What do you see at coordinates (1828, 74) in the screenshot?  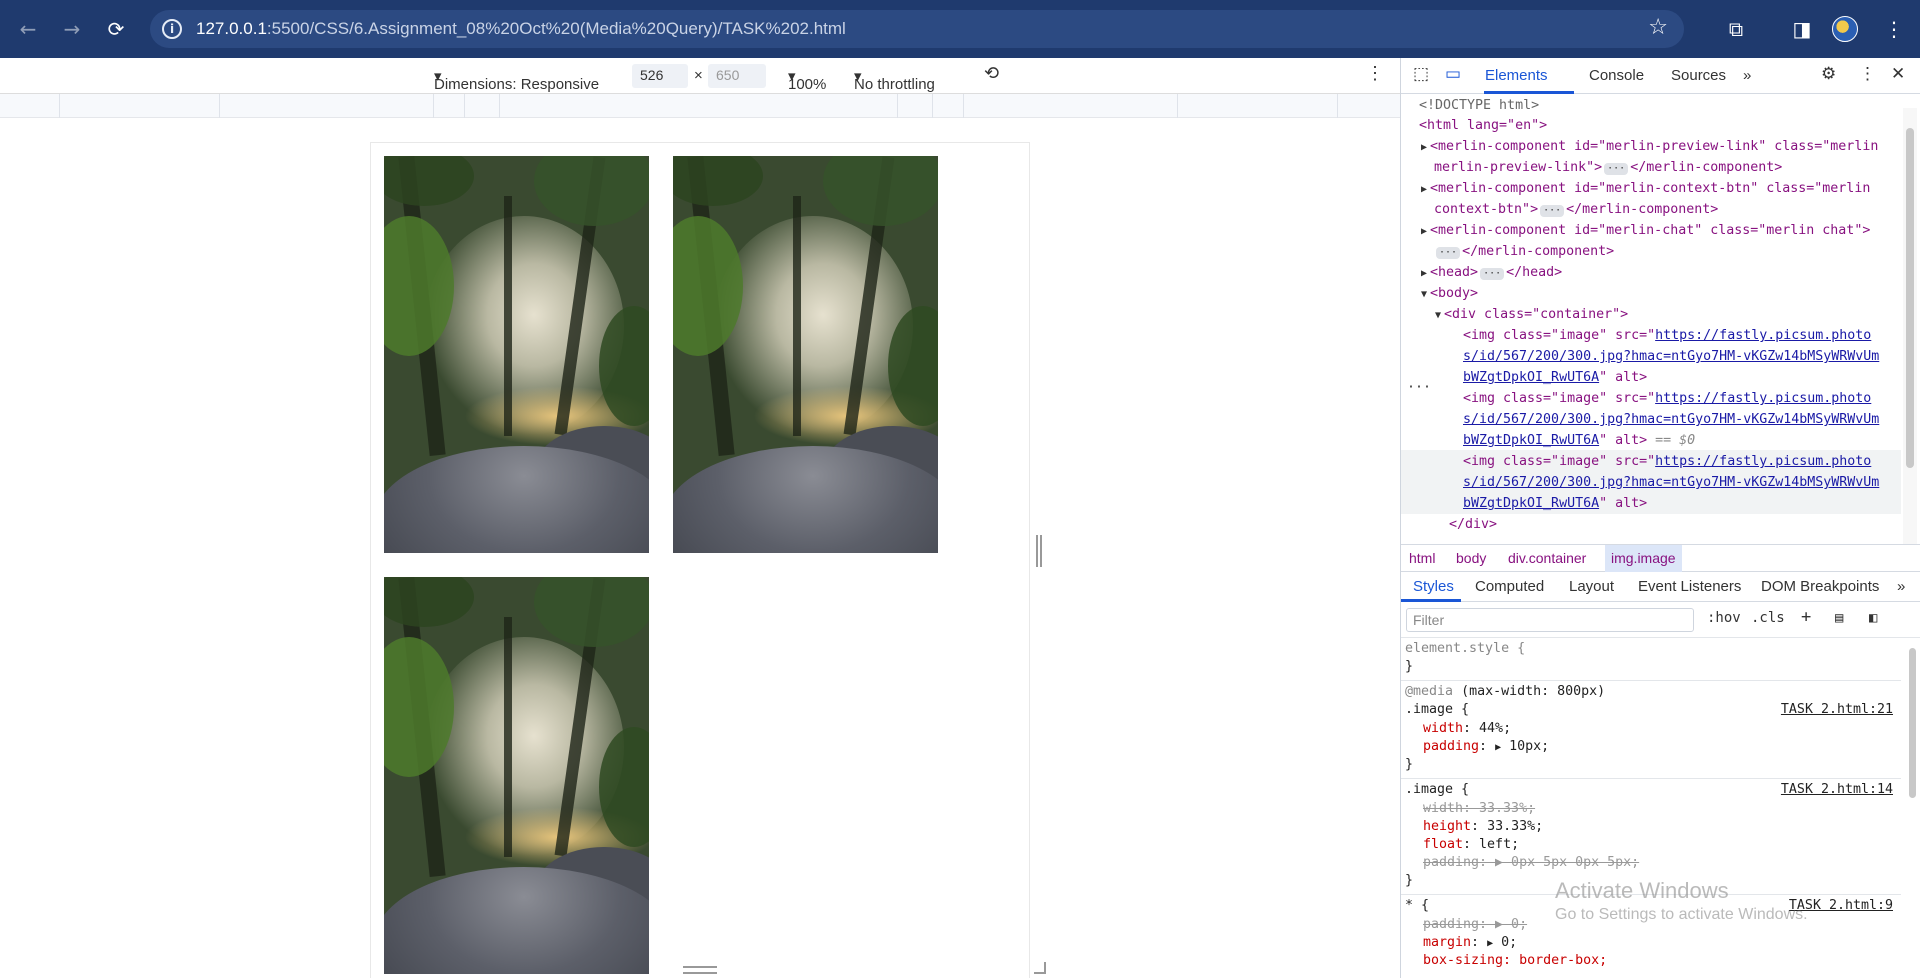 I see `settings-gear-icon: ⚙` at bounding box center [1828, 74].